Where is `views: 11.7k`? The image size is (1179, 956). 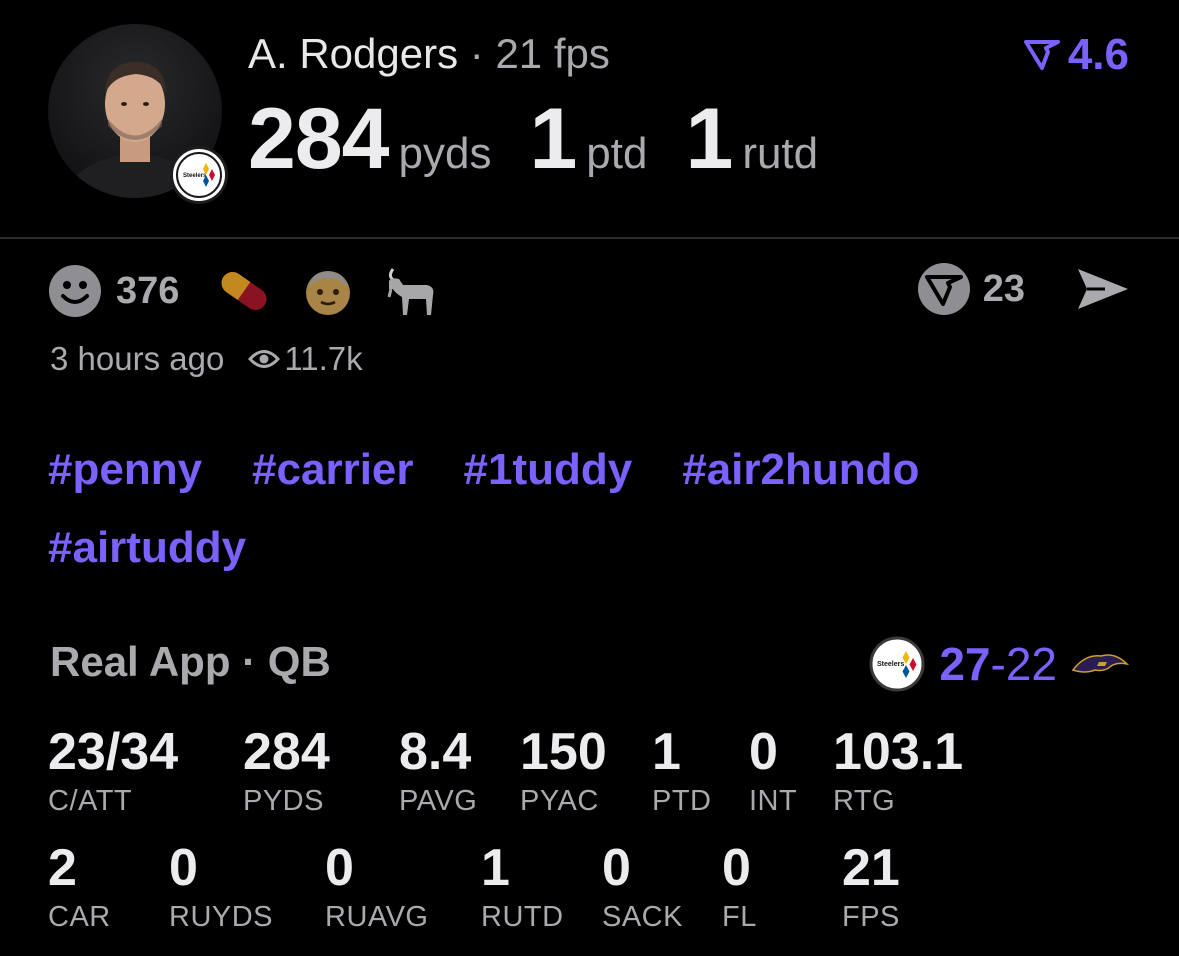 views: 11.7k is located at coordinates (305, 359).